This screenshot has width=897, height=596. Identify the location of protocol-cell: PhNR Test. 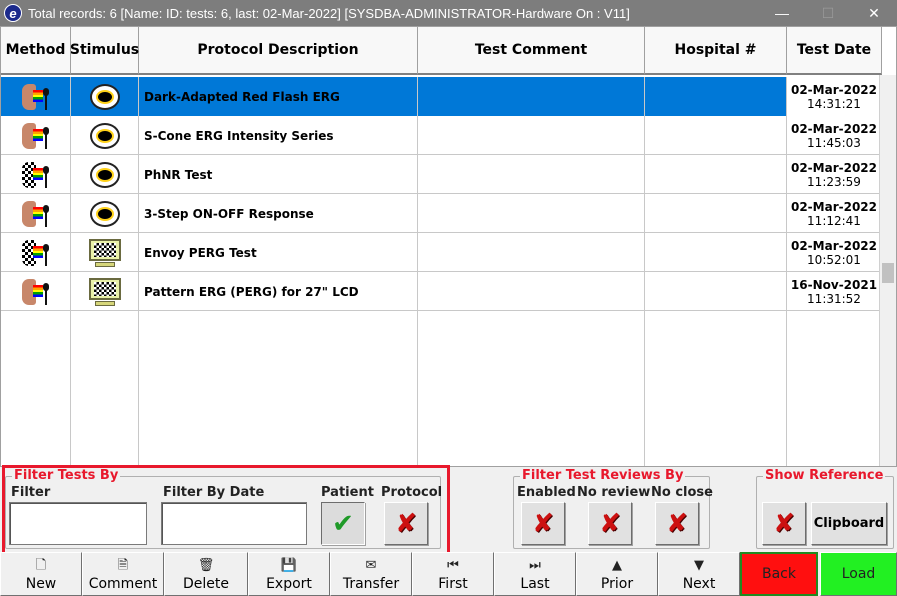
(278, 174).